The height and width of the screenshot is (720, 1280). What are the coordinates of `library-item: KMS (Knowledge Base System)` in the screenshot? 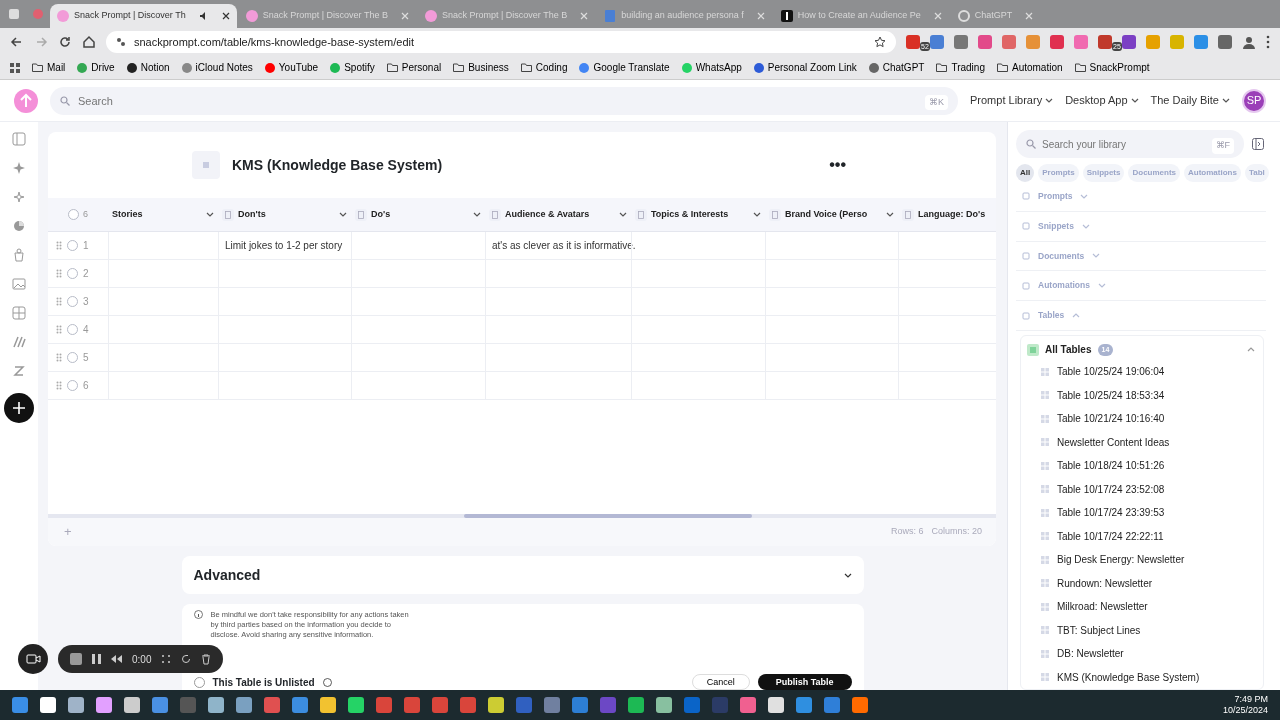 It's located at (1116, 677).